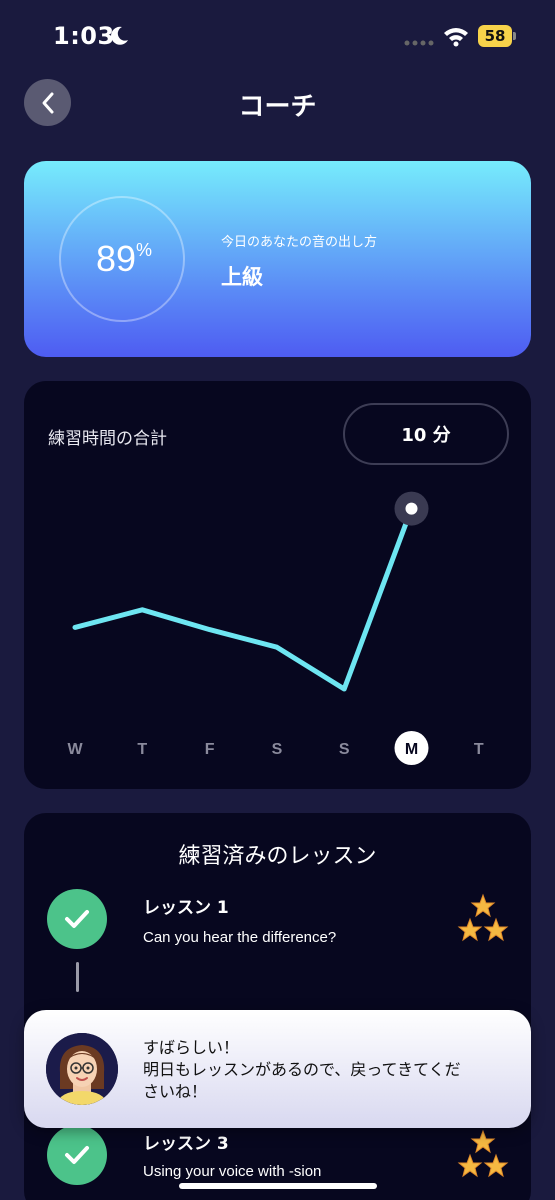 The height and width of the screenshot is (1200, 555). Describe the element at coordinates (84, 36) in the screenshot. I see `status-time: 1:03` at that location.